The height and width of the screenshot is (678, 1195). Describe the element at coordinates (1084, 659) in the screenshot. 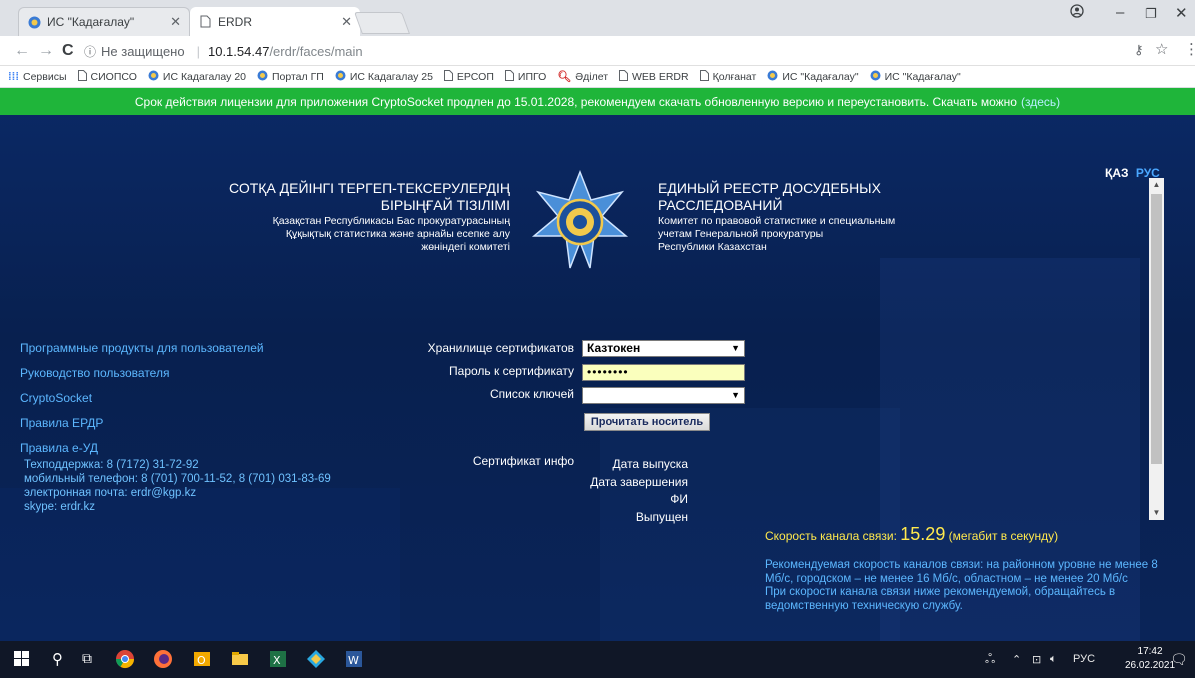

I see `input-language: РУС` at that location.